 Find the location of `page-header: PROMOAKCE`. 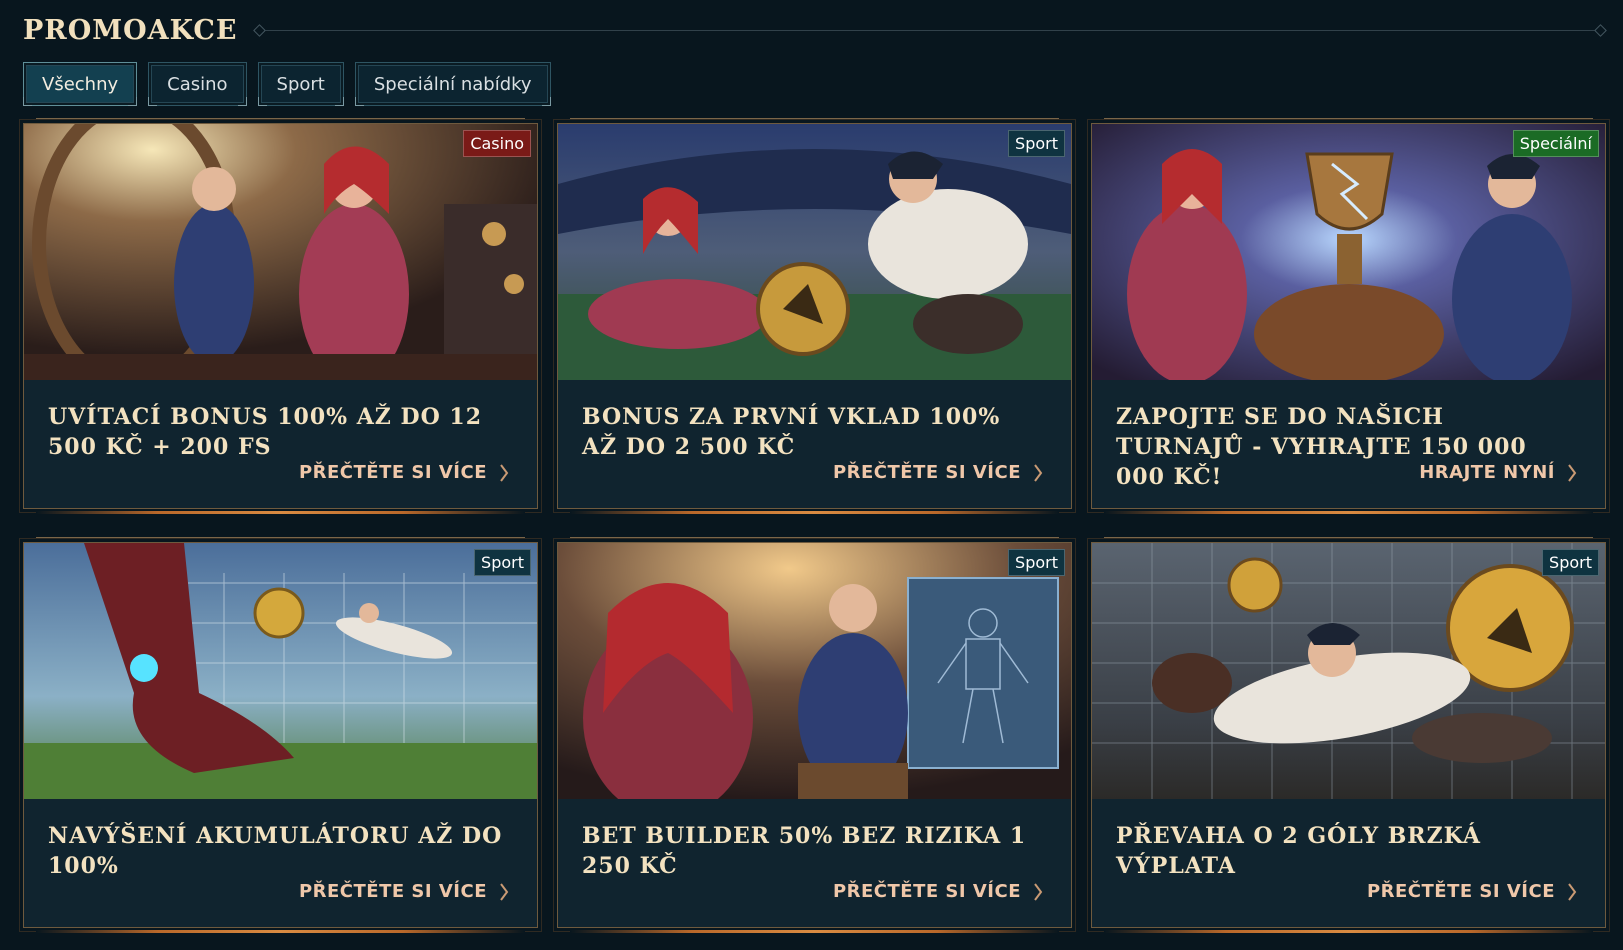

page-header: PROMOAKCE is located at coordinates (813, 30).